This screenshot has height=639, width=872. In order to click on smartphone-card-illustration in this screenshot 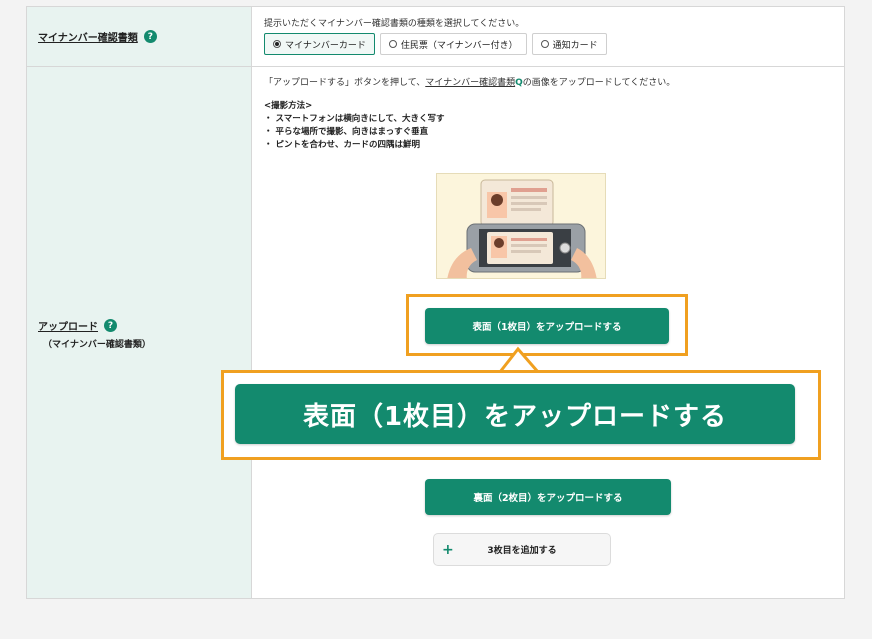, I will do `click(522, 228)`.